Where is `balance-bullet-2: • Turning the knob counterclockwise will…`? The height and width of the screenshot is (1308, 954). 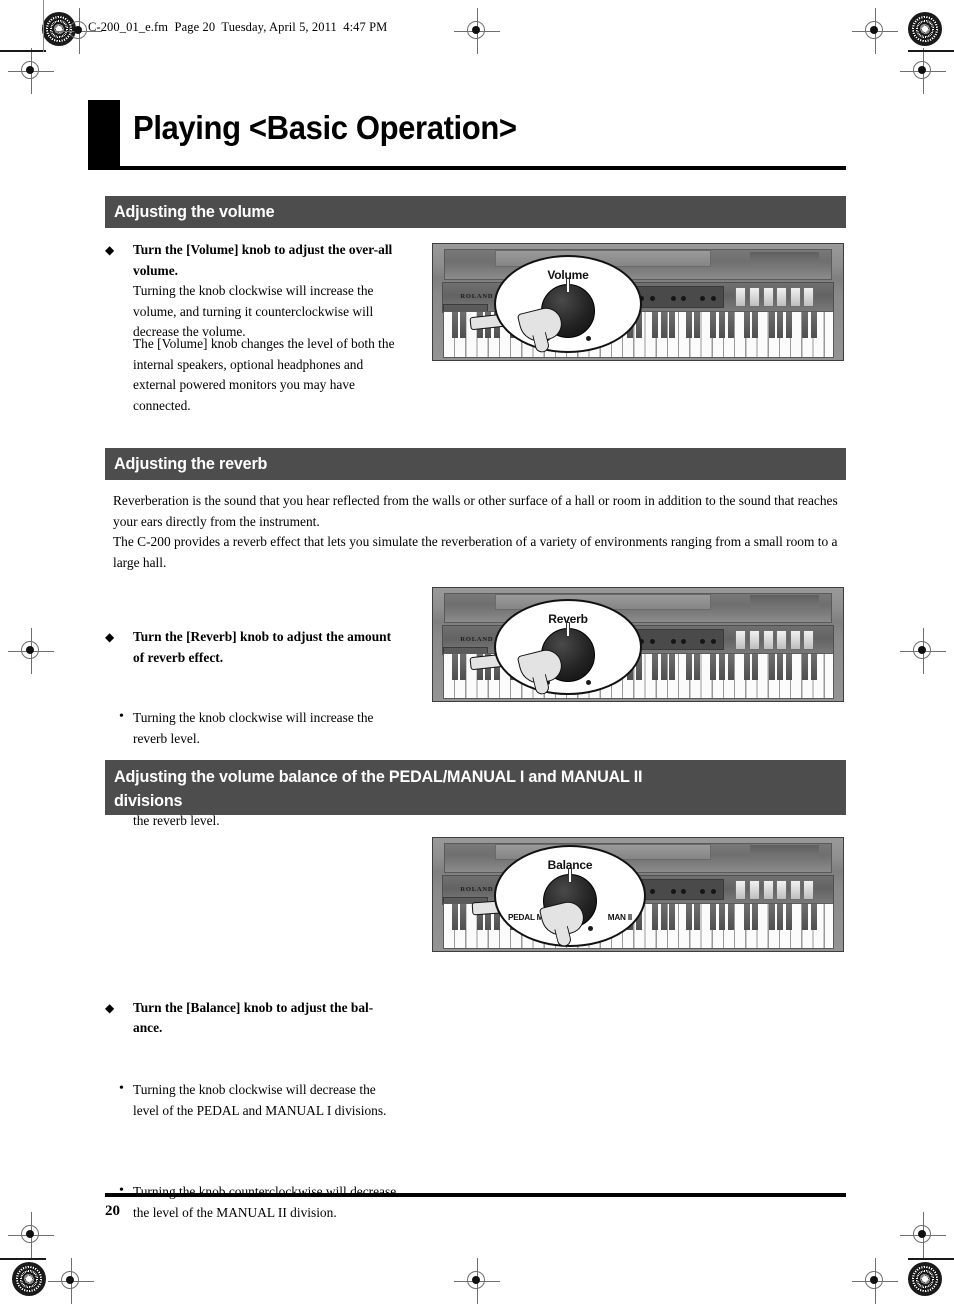
balance-bullet-2: • Turning the knob counterclockwise will… is located at coordinates (264, 1202).